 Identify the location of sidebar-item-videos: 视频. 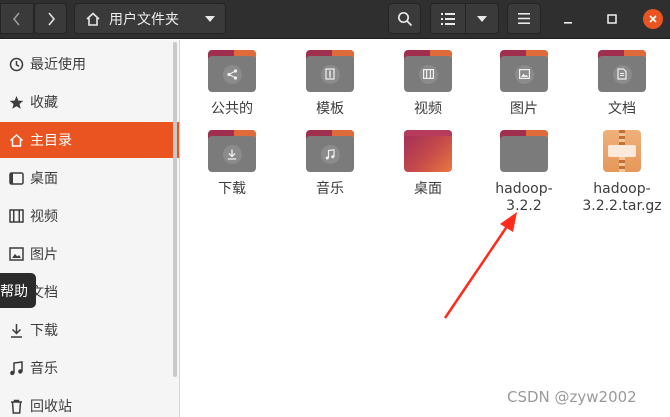
(89, 216).